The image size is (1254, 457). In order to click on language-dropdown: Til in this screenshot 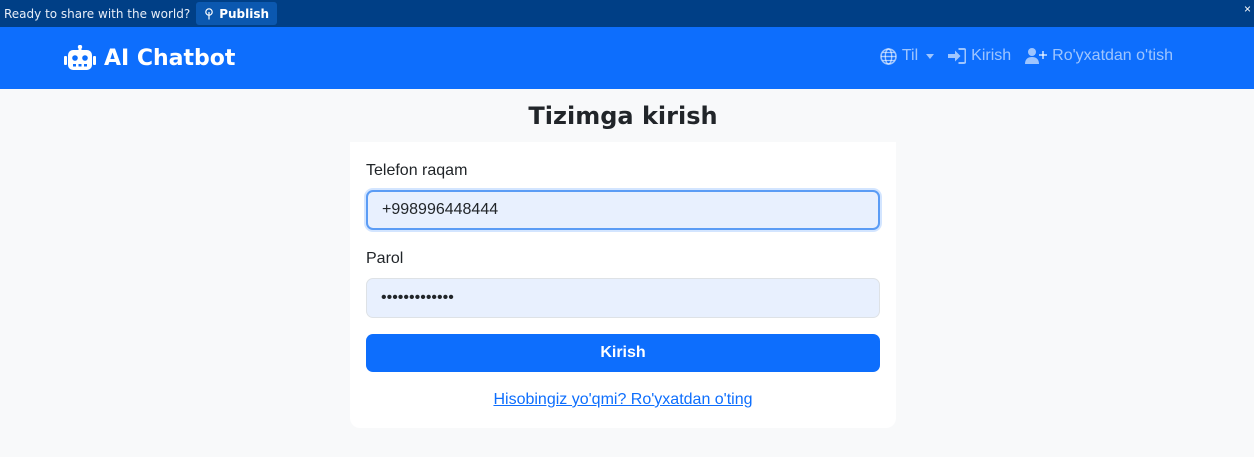, I will do `click(907, 56)`.